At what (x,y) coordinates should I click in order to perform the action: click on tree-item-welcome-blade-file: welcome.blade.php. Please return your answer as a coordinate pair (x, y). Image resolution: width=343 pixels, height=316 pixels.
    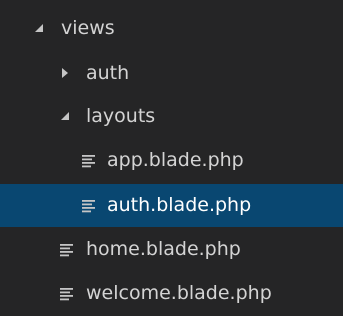
    Looking at the image, I should click on (171, 293).